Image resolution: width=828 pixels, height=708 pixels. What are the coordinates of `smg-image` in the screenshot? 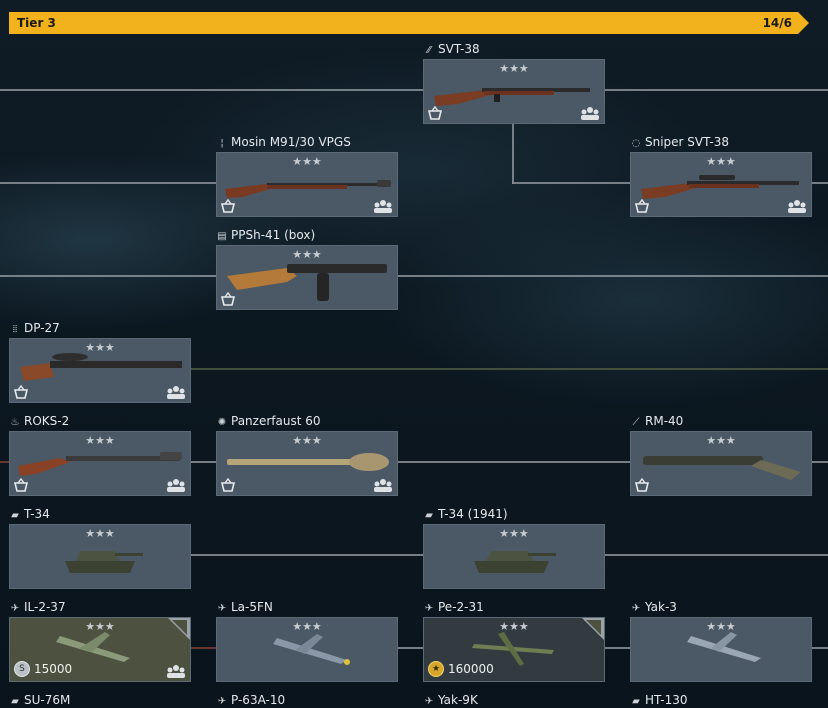 It's located at (307, 282).